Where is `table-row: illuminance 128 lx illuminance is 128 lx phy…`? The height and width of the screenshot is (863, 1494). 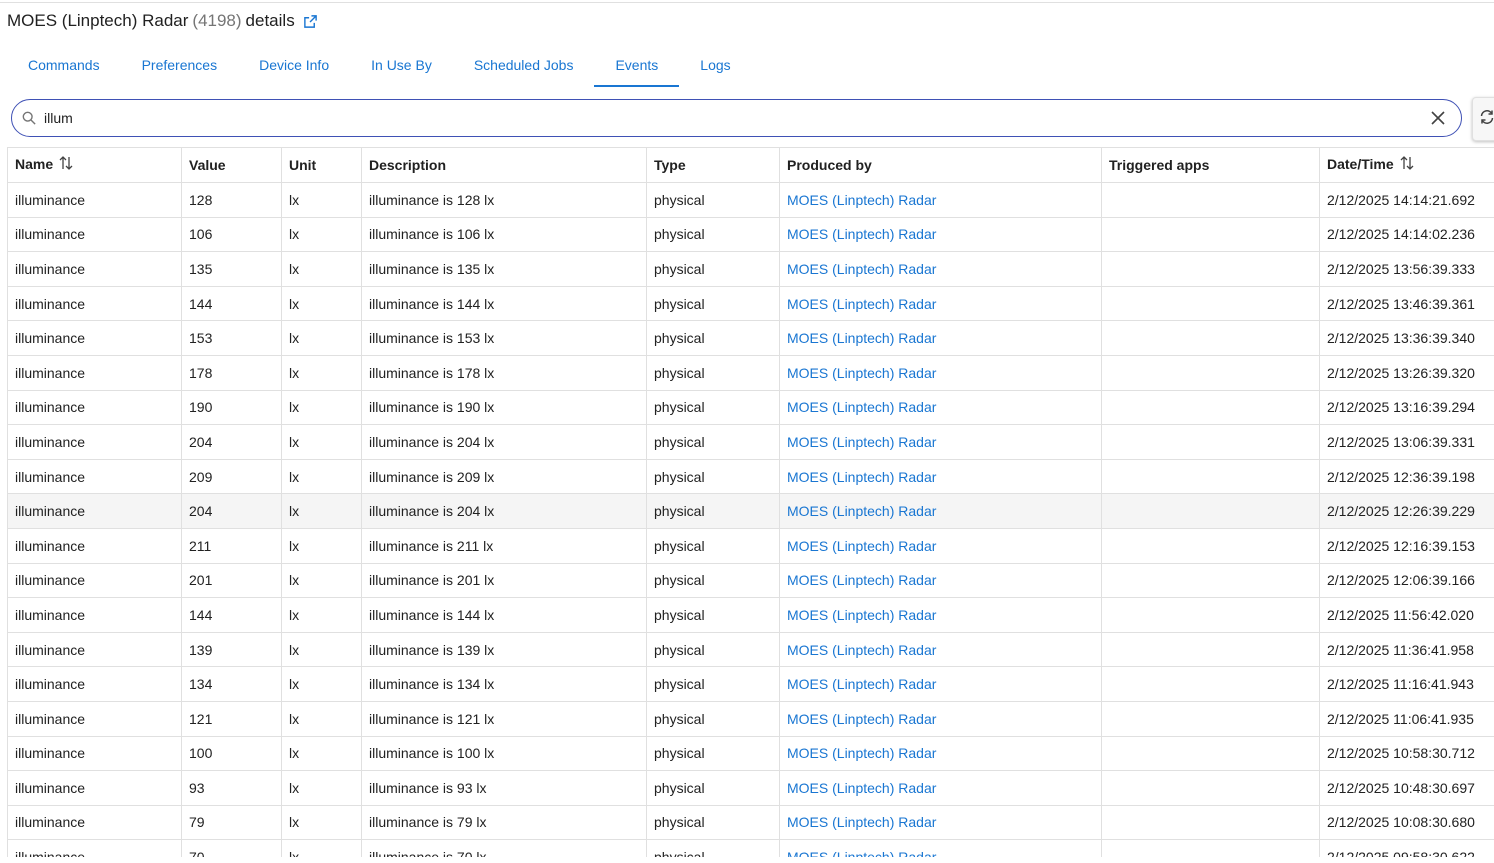
table-row: illuminance 128 lx illuminance is 128 lx phy… is located at coordinates (750, 200).